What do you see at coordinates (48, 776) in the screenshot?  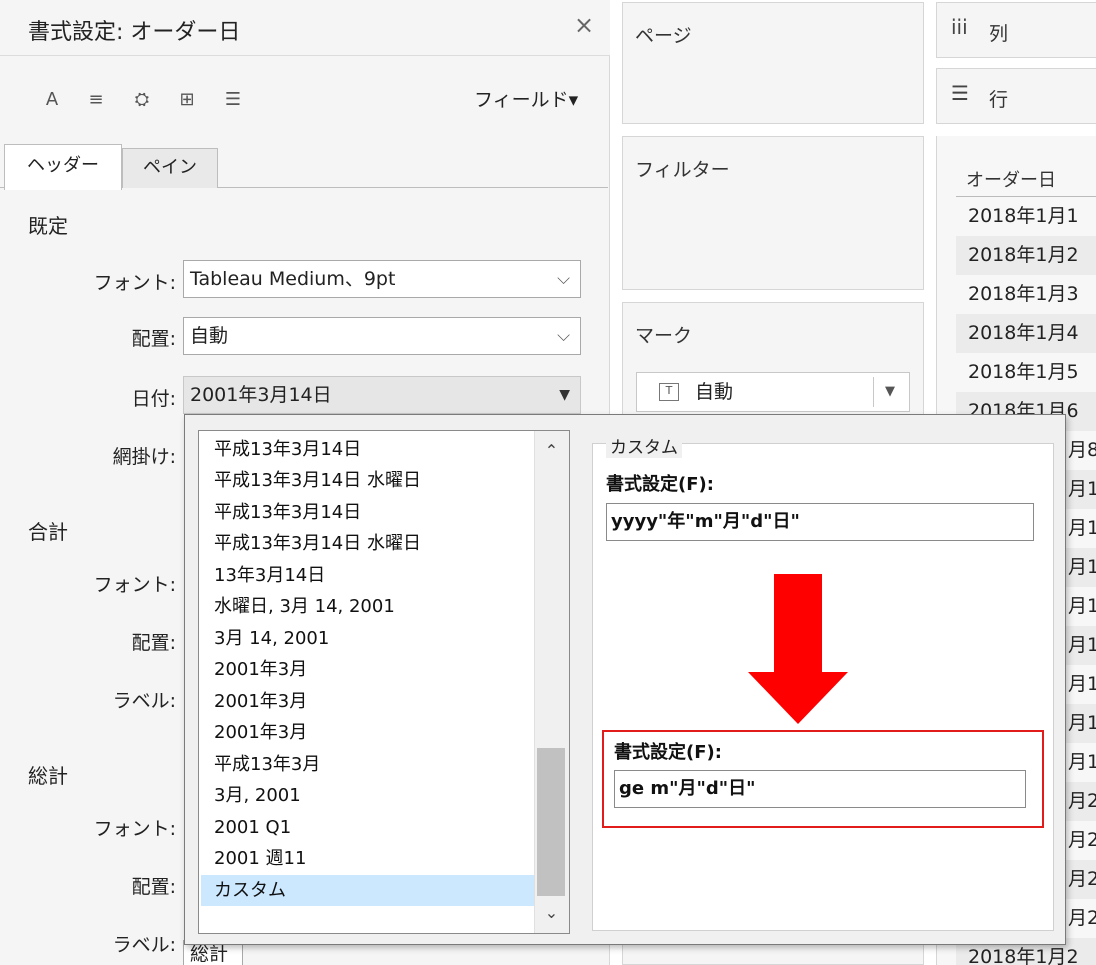 I see `grand-total-section-title: 総計` at bounding box center [48, 776].